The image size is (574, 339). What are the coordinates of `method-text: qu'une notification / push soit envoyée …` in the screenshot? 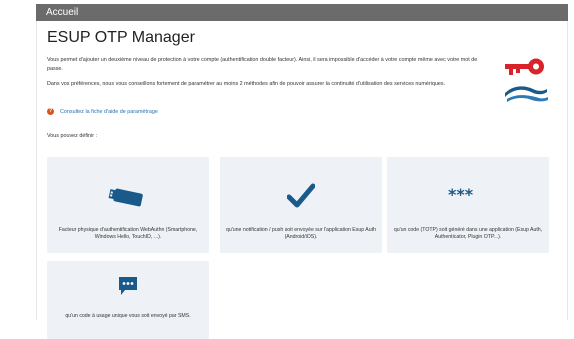 It's located at (301, 233).